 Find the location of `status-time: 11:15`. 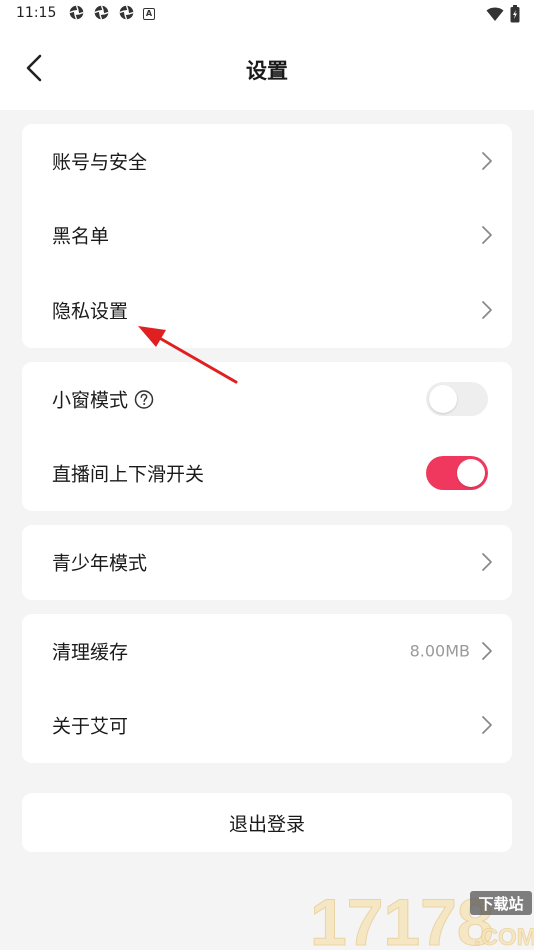

status-time: 11:15 is located at coordinates (36, 13).